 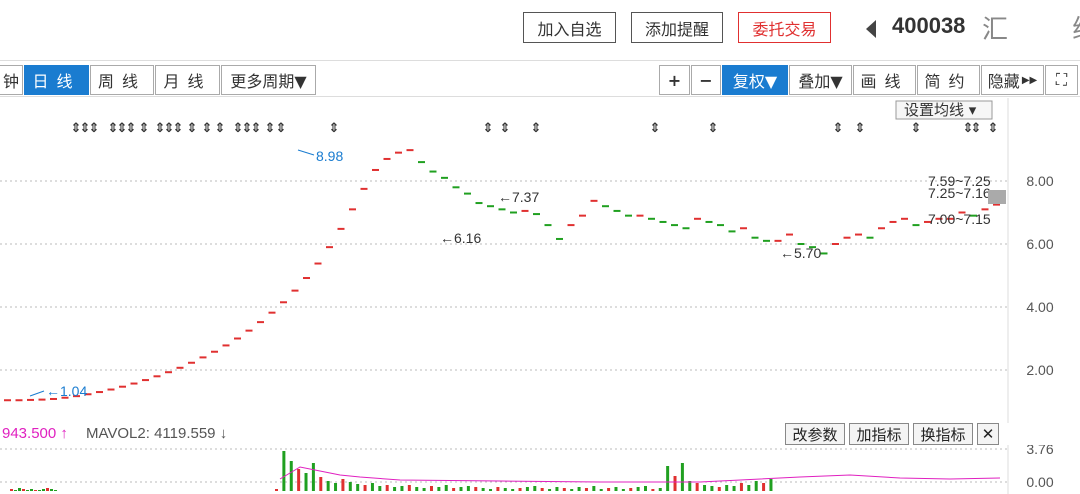 I want to click on y-axis: 8.00 6.00 4.00 2.00, so click(x=1039, y=275).